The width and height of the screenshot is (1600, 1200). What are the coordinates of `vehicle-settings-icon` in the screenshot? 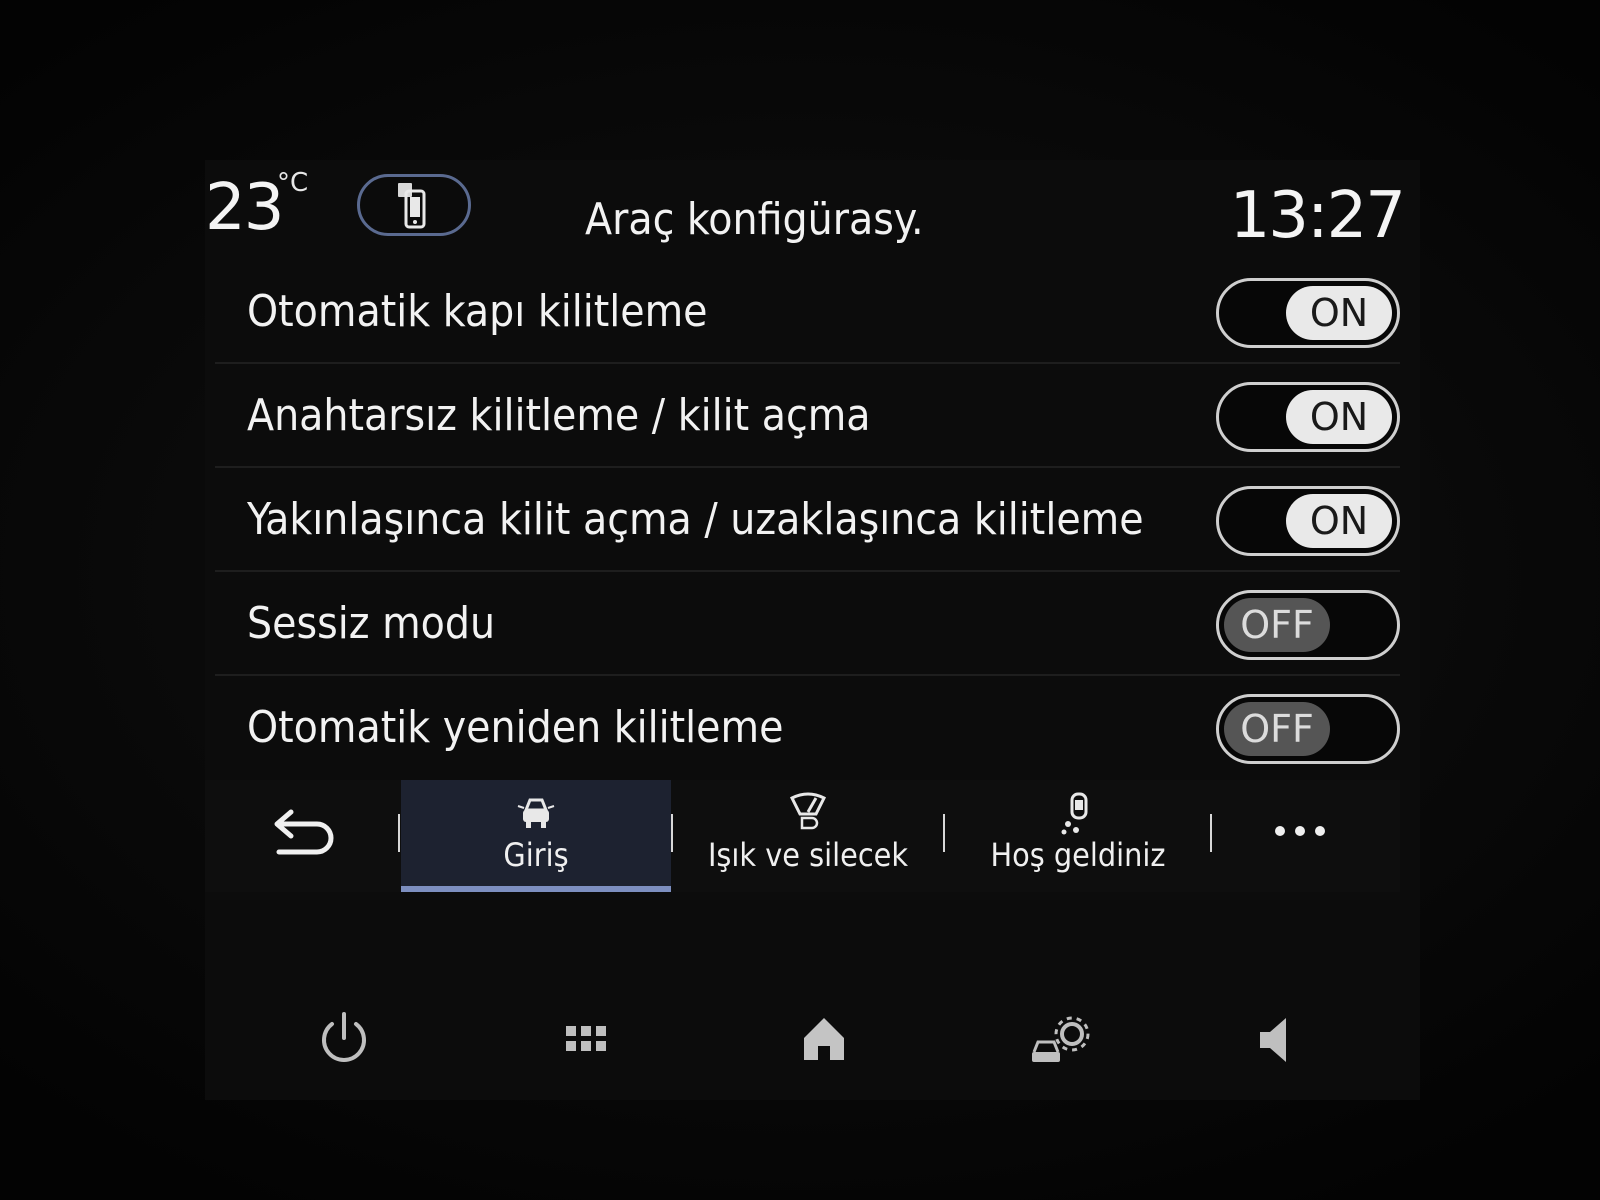 It's located at (1061, 1039).